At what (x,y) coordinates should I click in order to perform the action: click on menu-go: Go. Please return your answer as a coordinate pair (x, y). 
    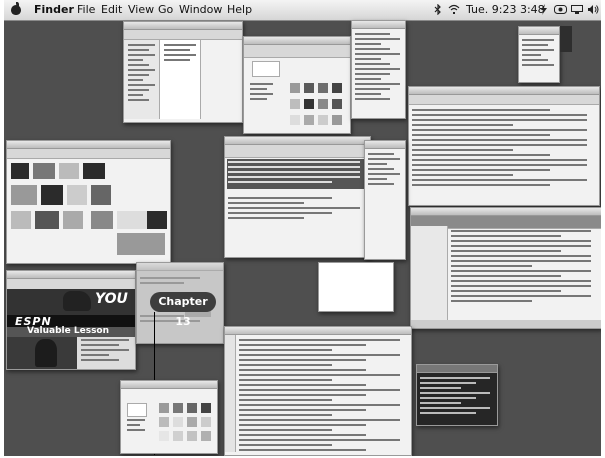
    Looking at the image, I should click on (165, 9).